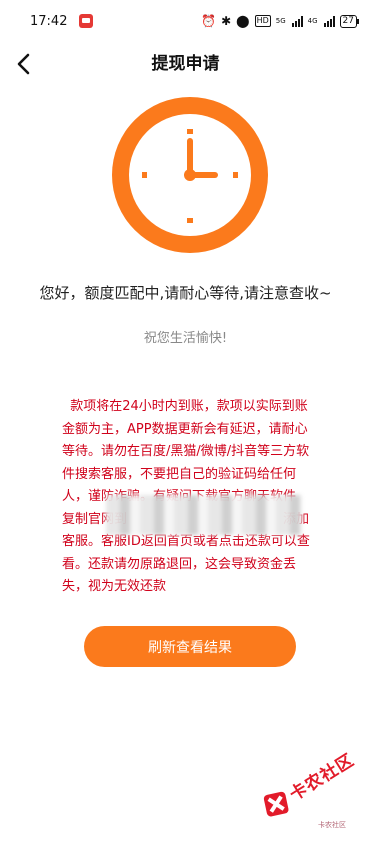 This screenshot has height=851, width=371. I want to click on network-label-2: 4G, so click(312, 20).